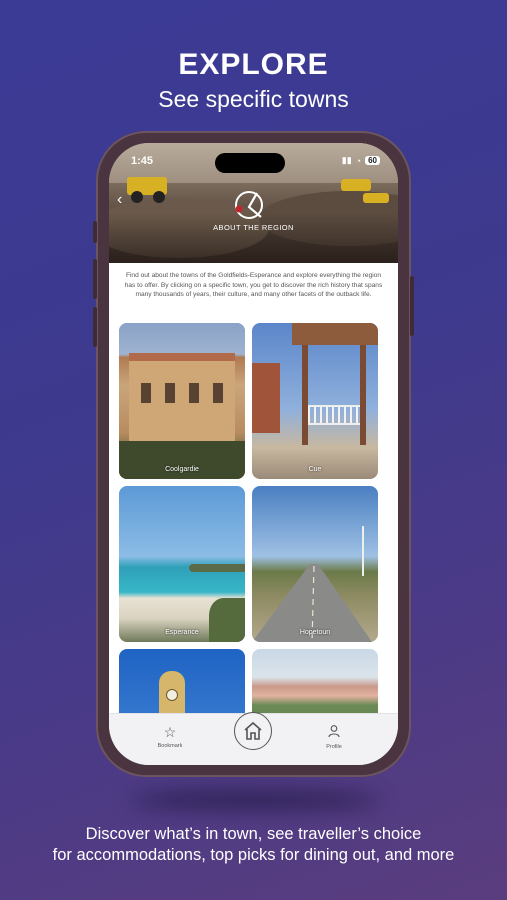  I want to click on tab-bookmark: ☆ Bookmark, so click(170, 736).